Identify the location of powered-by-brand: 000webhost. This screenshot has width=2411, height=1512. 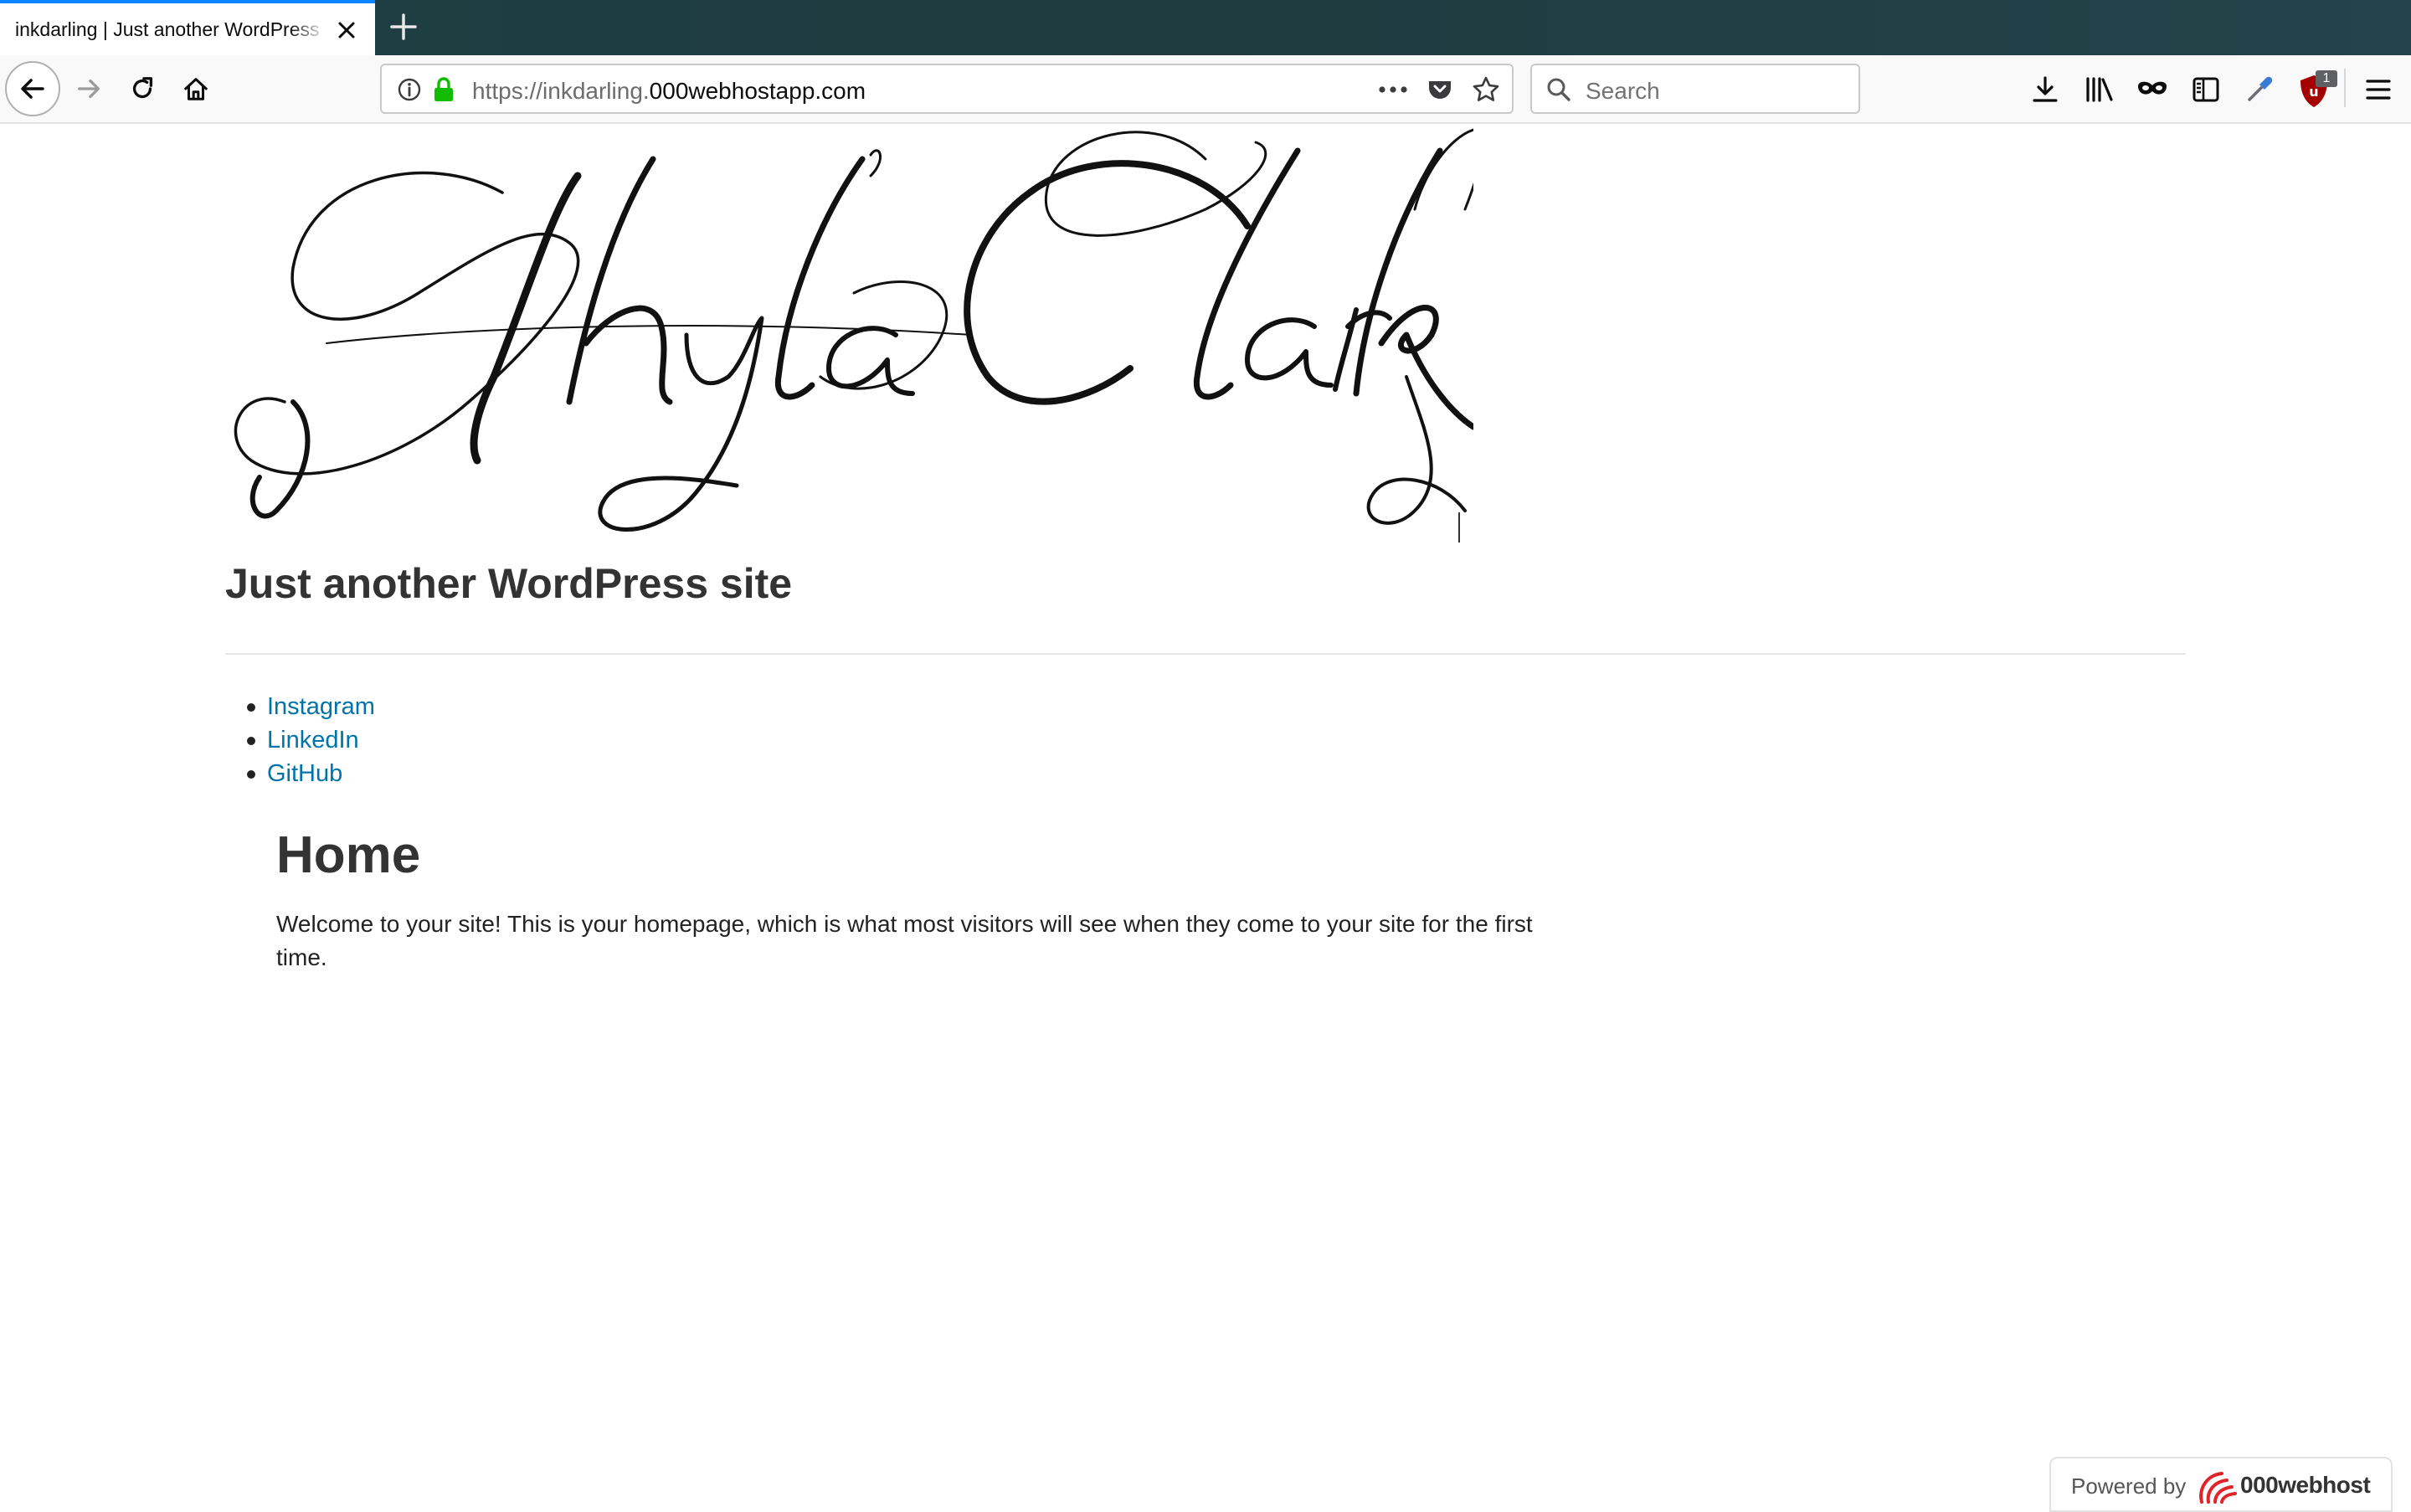
(2305, 1485).